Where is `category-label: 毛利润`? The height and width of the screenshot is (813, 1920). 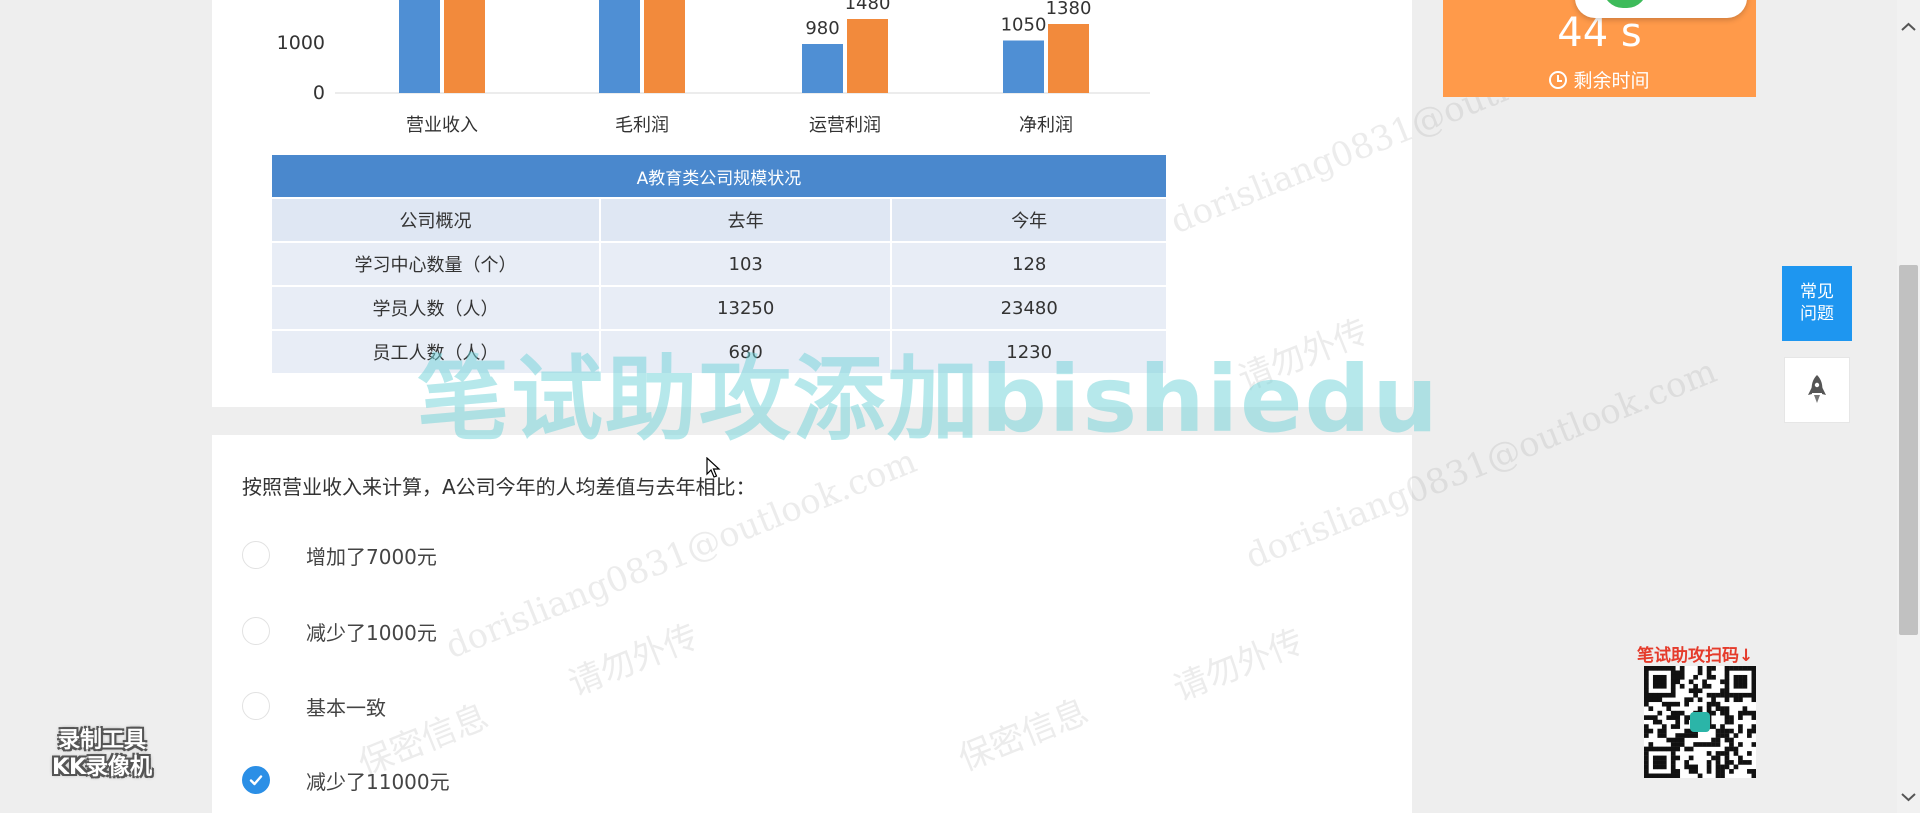
category-label: 毛利润 is located at coordinates (642, 125).